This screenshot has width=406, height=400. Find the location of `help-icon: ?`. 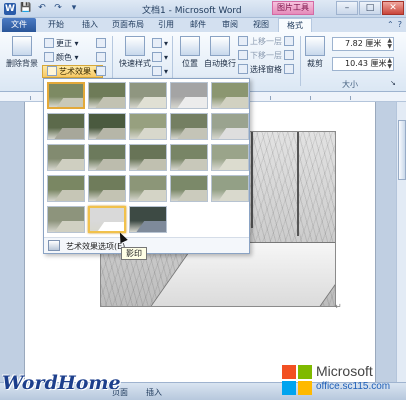

help-icon: ? is located at coordinates (400, 24).